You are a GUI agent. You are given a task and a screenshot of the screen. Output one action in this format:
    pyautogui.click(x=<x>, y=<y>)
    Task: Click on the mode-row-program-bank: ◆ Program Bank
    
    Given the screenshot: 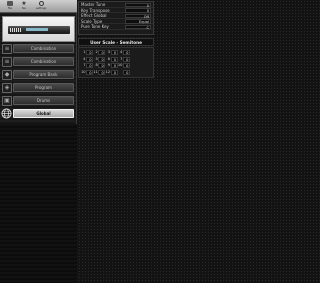 What is the action you would take?
    pyautogui.click(x=38, y=75)
    